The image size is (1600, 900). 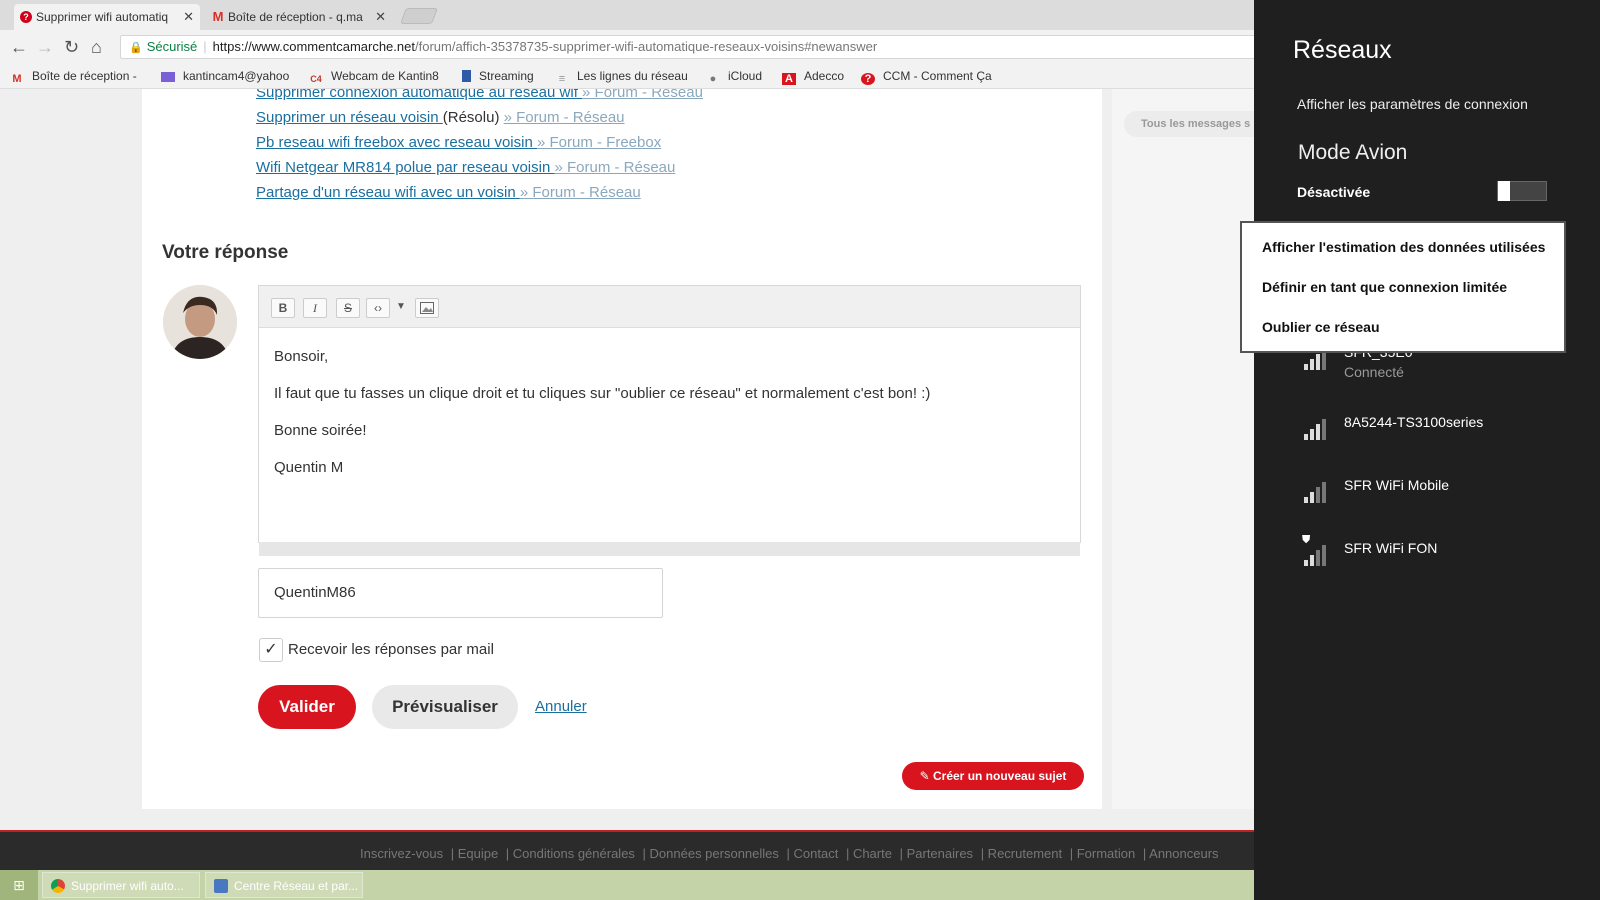 What do you see at coordinates (869, 853) in the screenshot?
I see `footer-link: | Charte` at bounding box center [869, 853].